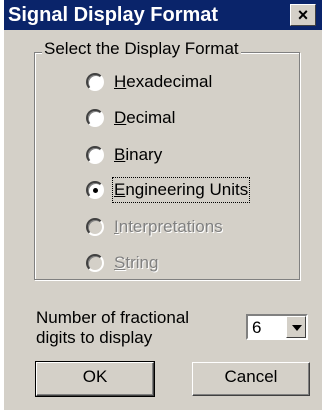 This screenshot has width=326, height=410. I want to click on chevron-down-icon, so click(297, 328).